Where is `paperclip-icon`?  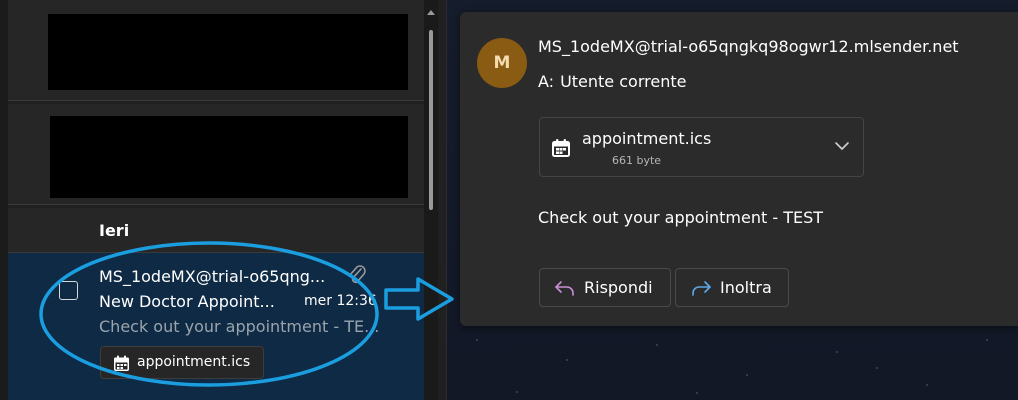
paperclip-icon is located at coordinates (357, 274).